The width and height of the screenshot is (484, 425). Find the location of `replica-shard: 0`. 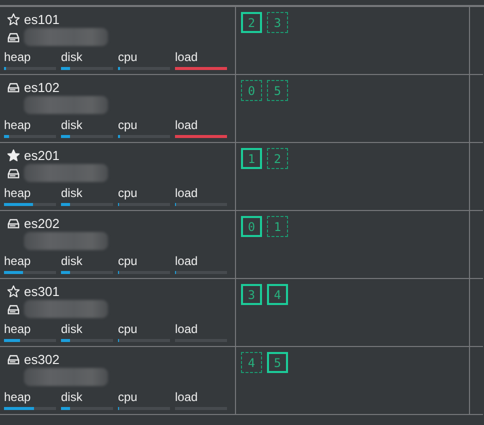

replica-shard: 0 is located at coordinates (251, 90).